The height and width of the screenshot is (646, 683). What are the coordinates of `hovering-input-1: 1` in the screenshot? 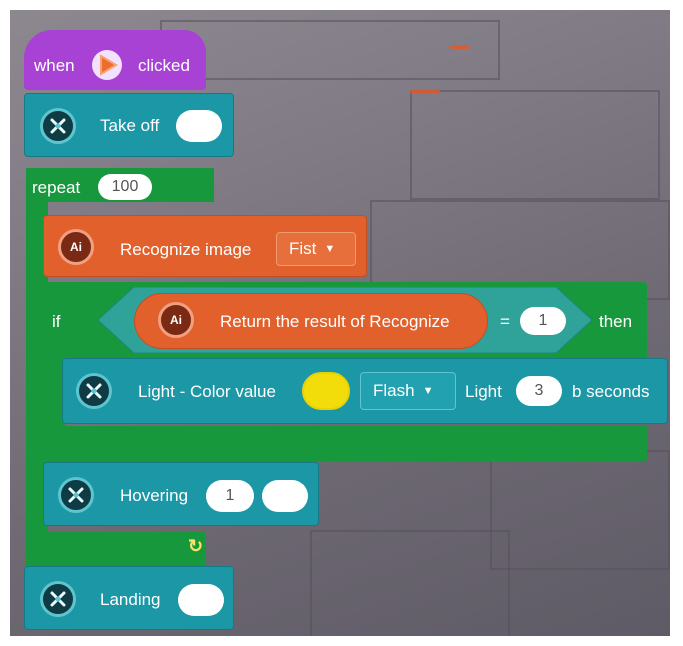 It's located at (230, 496).